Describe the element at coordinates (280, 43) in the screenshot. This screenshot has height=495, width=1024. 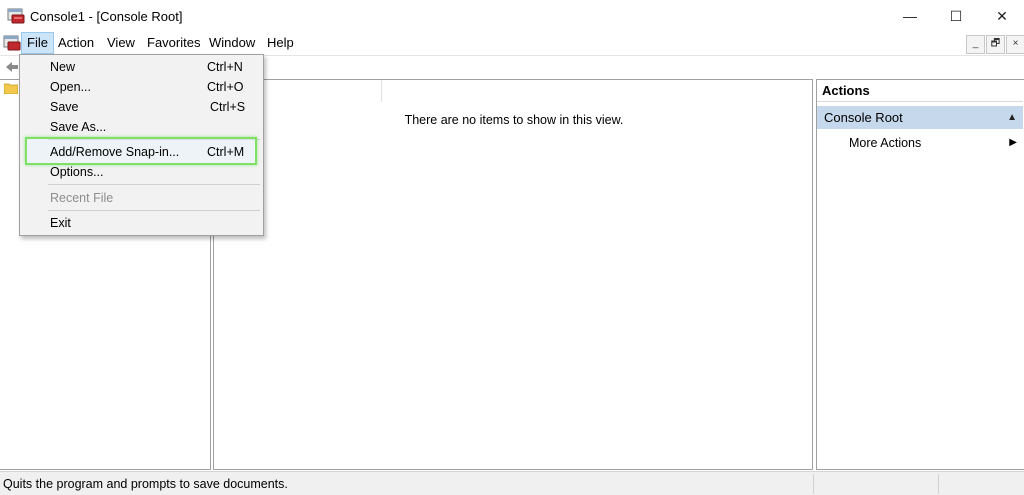
I see `menu-help: Help` at that location.